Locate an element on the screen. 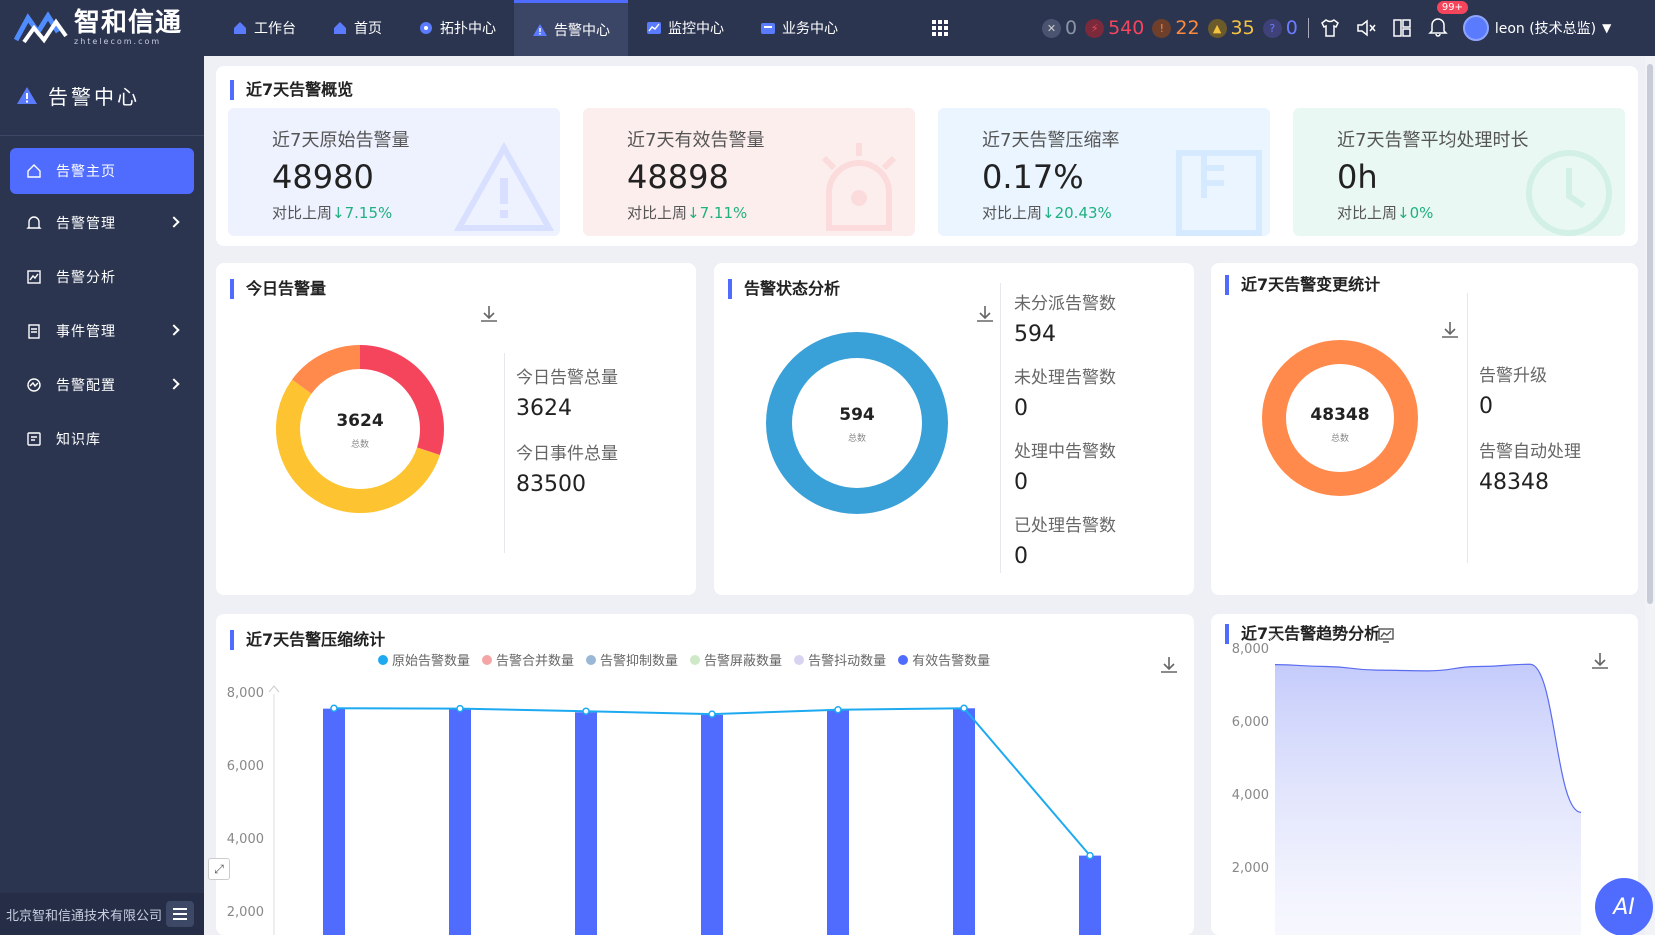 The width and height of the screenshot is (1655, 935). nav-alarm-center: 告警中心 is located at coordinates (571, 28).